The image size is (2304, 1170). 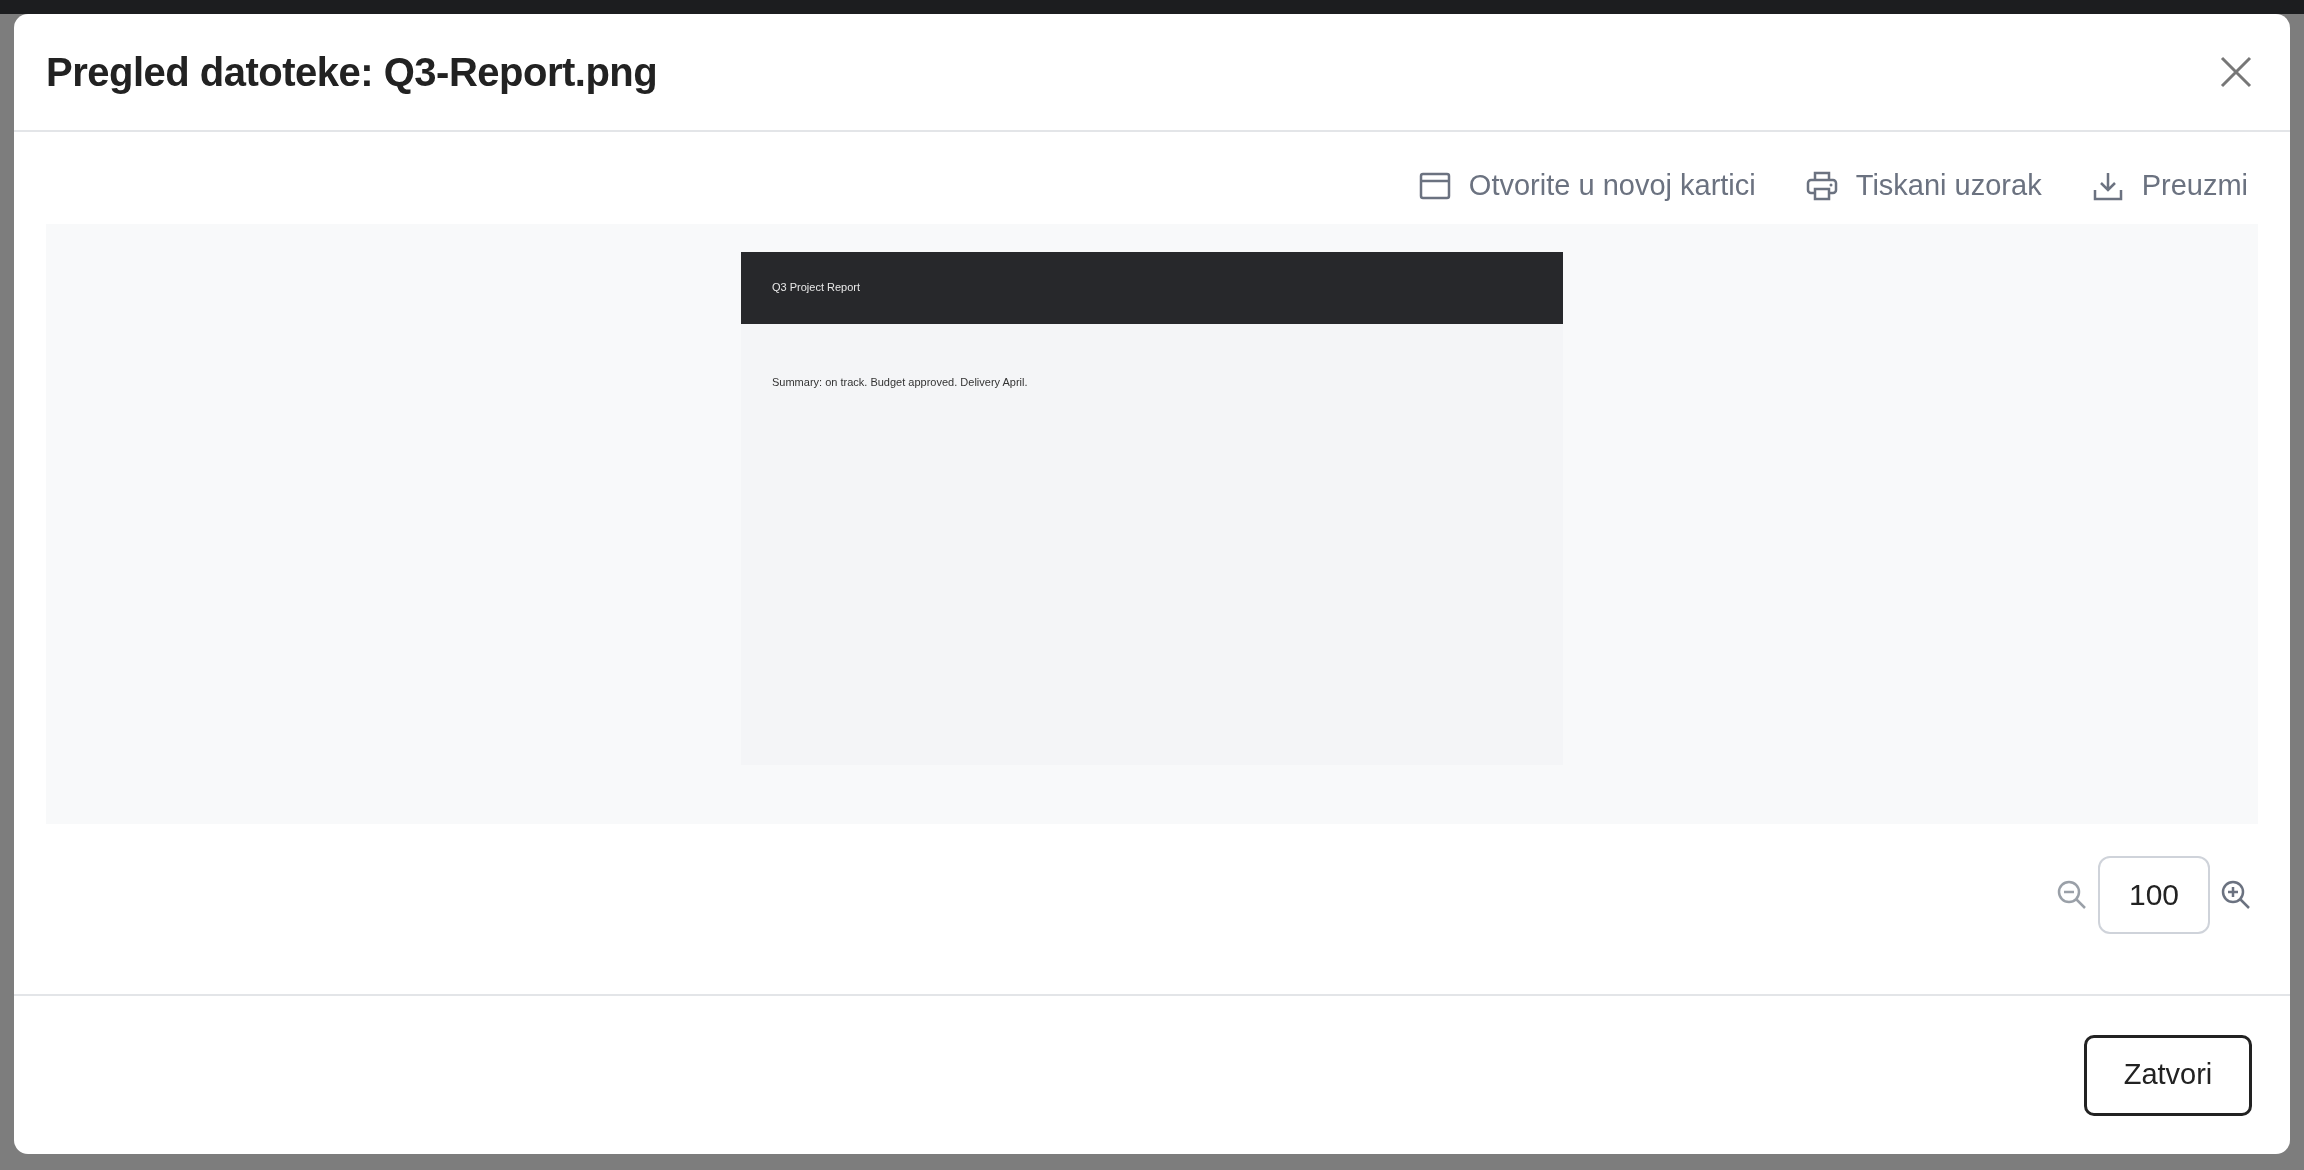 I want to click on dialog-title: Pregled datoteke: Q3-Report.png, so click(x=352, y=72).